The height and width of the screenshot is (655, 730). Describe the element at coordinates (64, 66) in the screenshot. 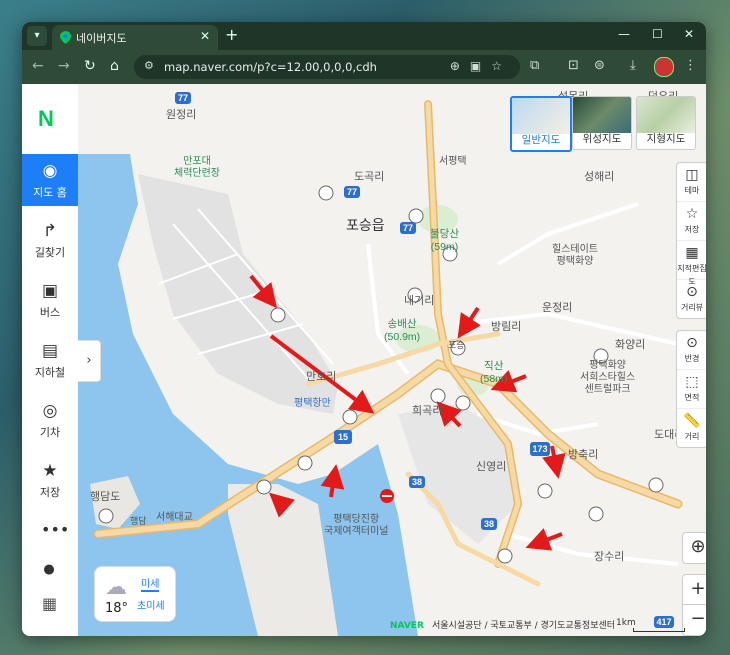

I see `forward-icon: →` at that location.